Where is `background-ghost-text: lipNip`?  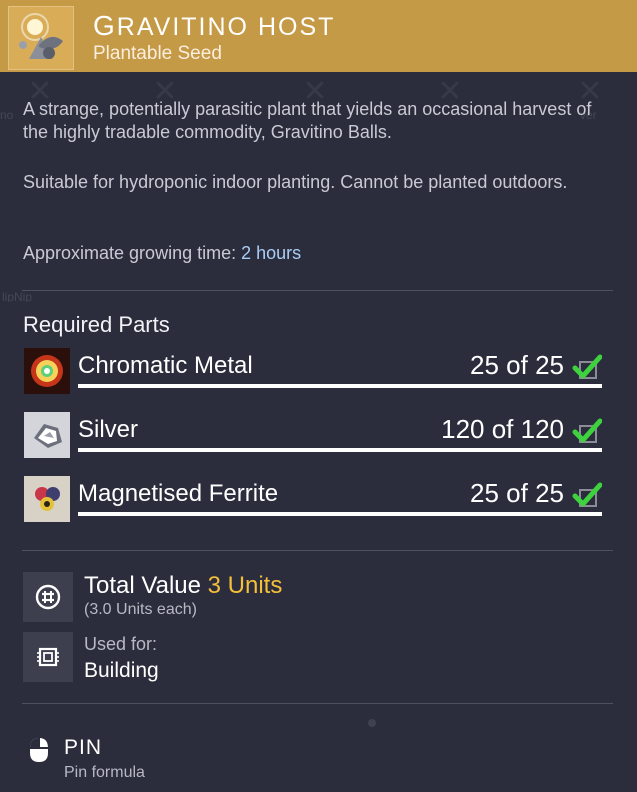 background-ghost-text: lipNip is located at coordinates (17, 296).